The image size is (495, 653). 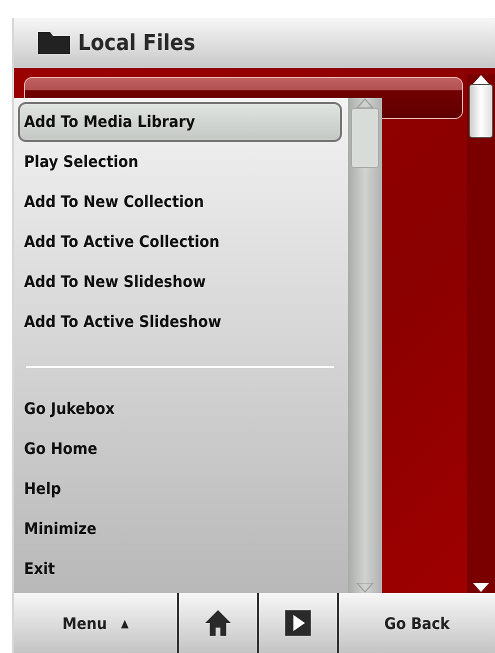 What do you see at coordinates (137, 43) in the screenshot?
I see `header-title: Local Files` at bounding box center [137, 43].